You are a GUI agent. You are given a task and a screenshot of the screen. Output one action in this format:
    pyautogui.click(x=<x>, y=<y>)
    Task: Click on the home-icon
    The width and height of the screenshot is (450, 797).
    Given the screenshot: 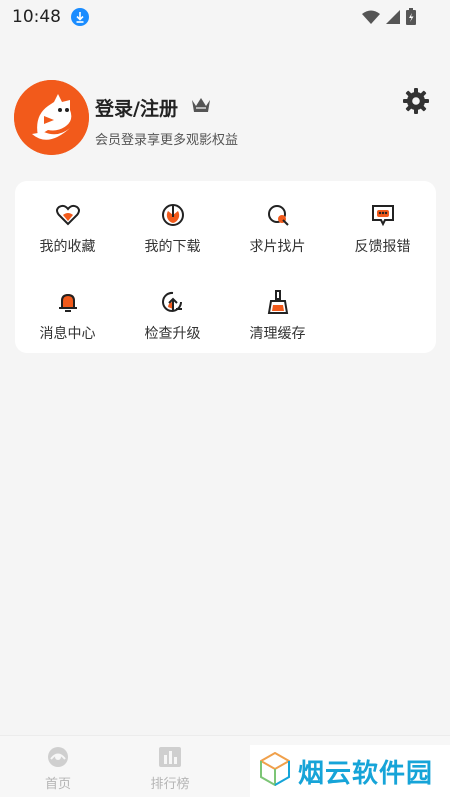 What is the action you would take?
    pyautogui.click(x=58, y=757)
    